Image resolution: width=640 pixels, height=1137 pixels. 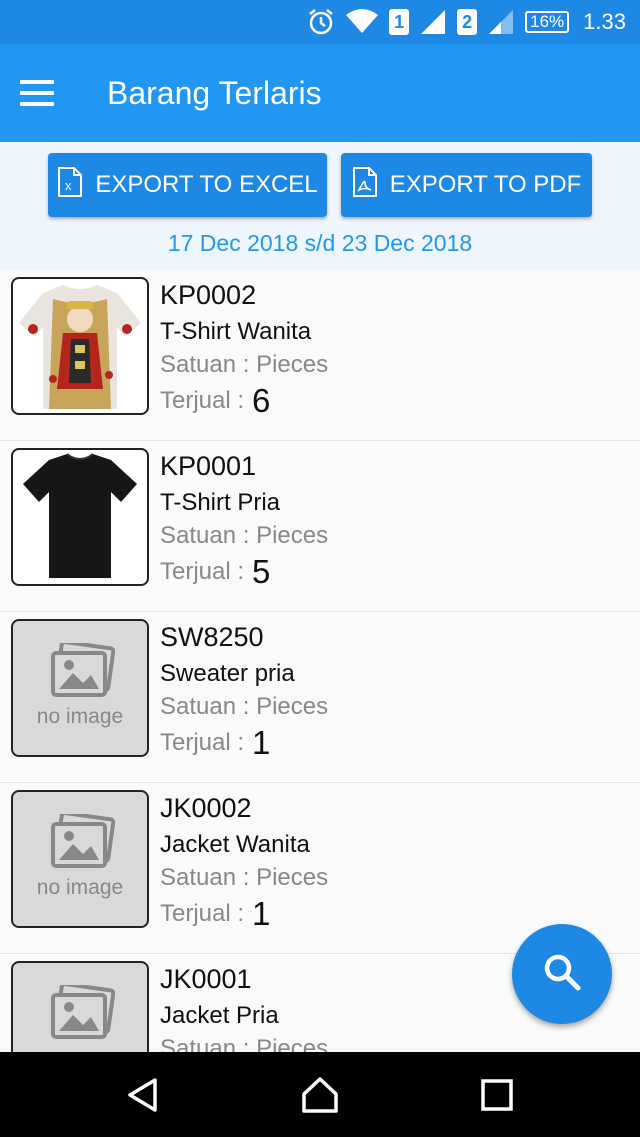 What do you see at coordinates (467, 22) in the screenshot?
I see `sim2-badge: 2` at bounding box center [467, 22].